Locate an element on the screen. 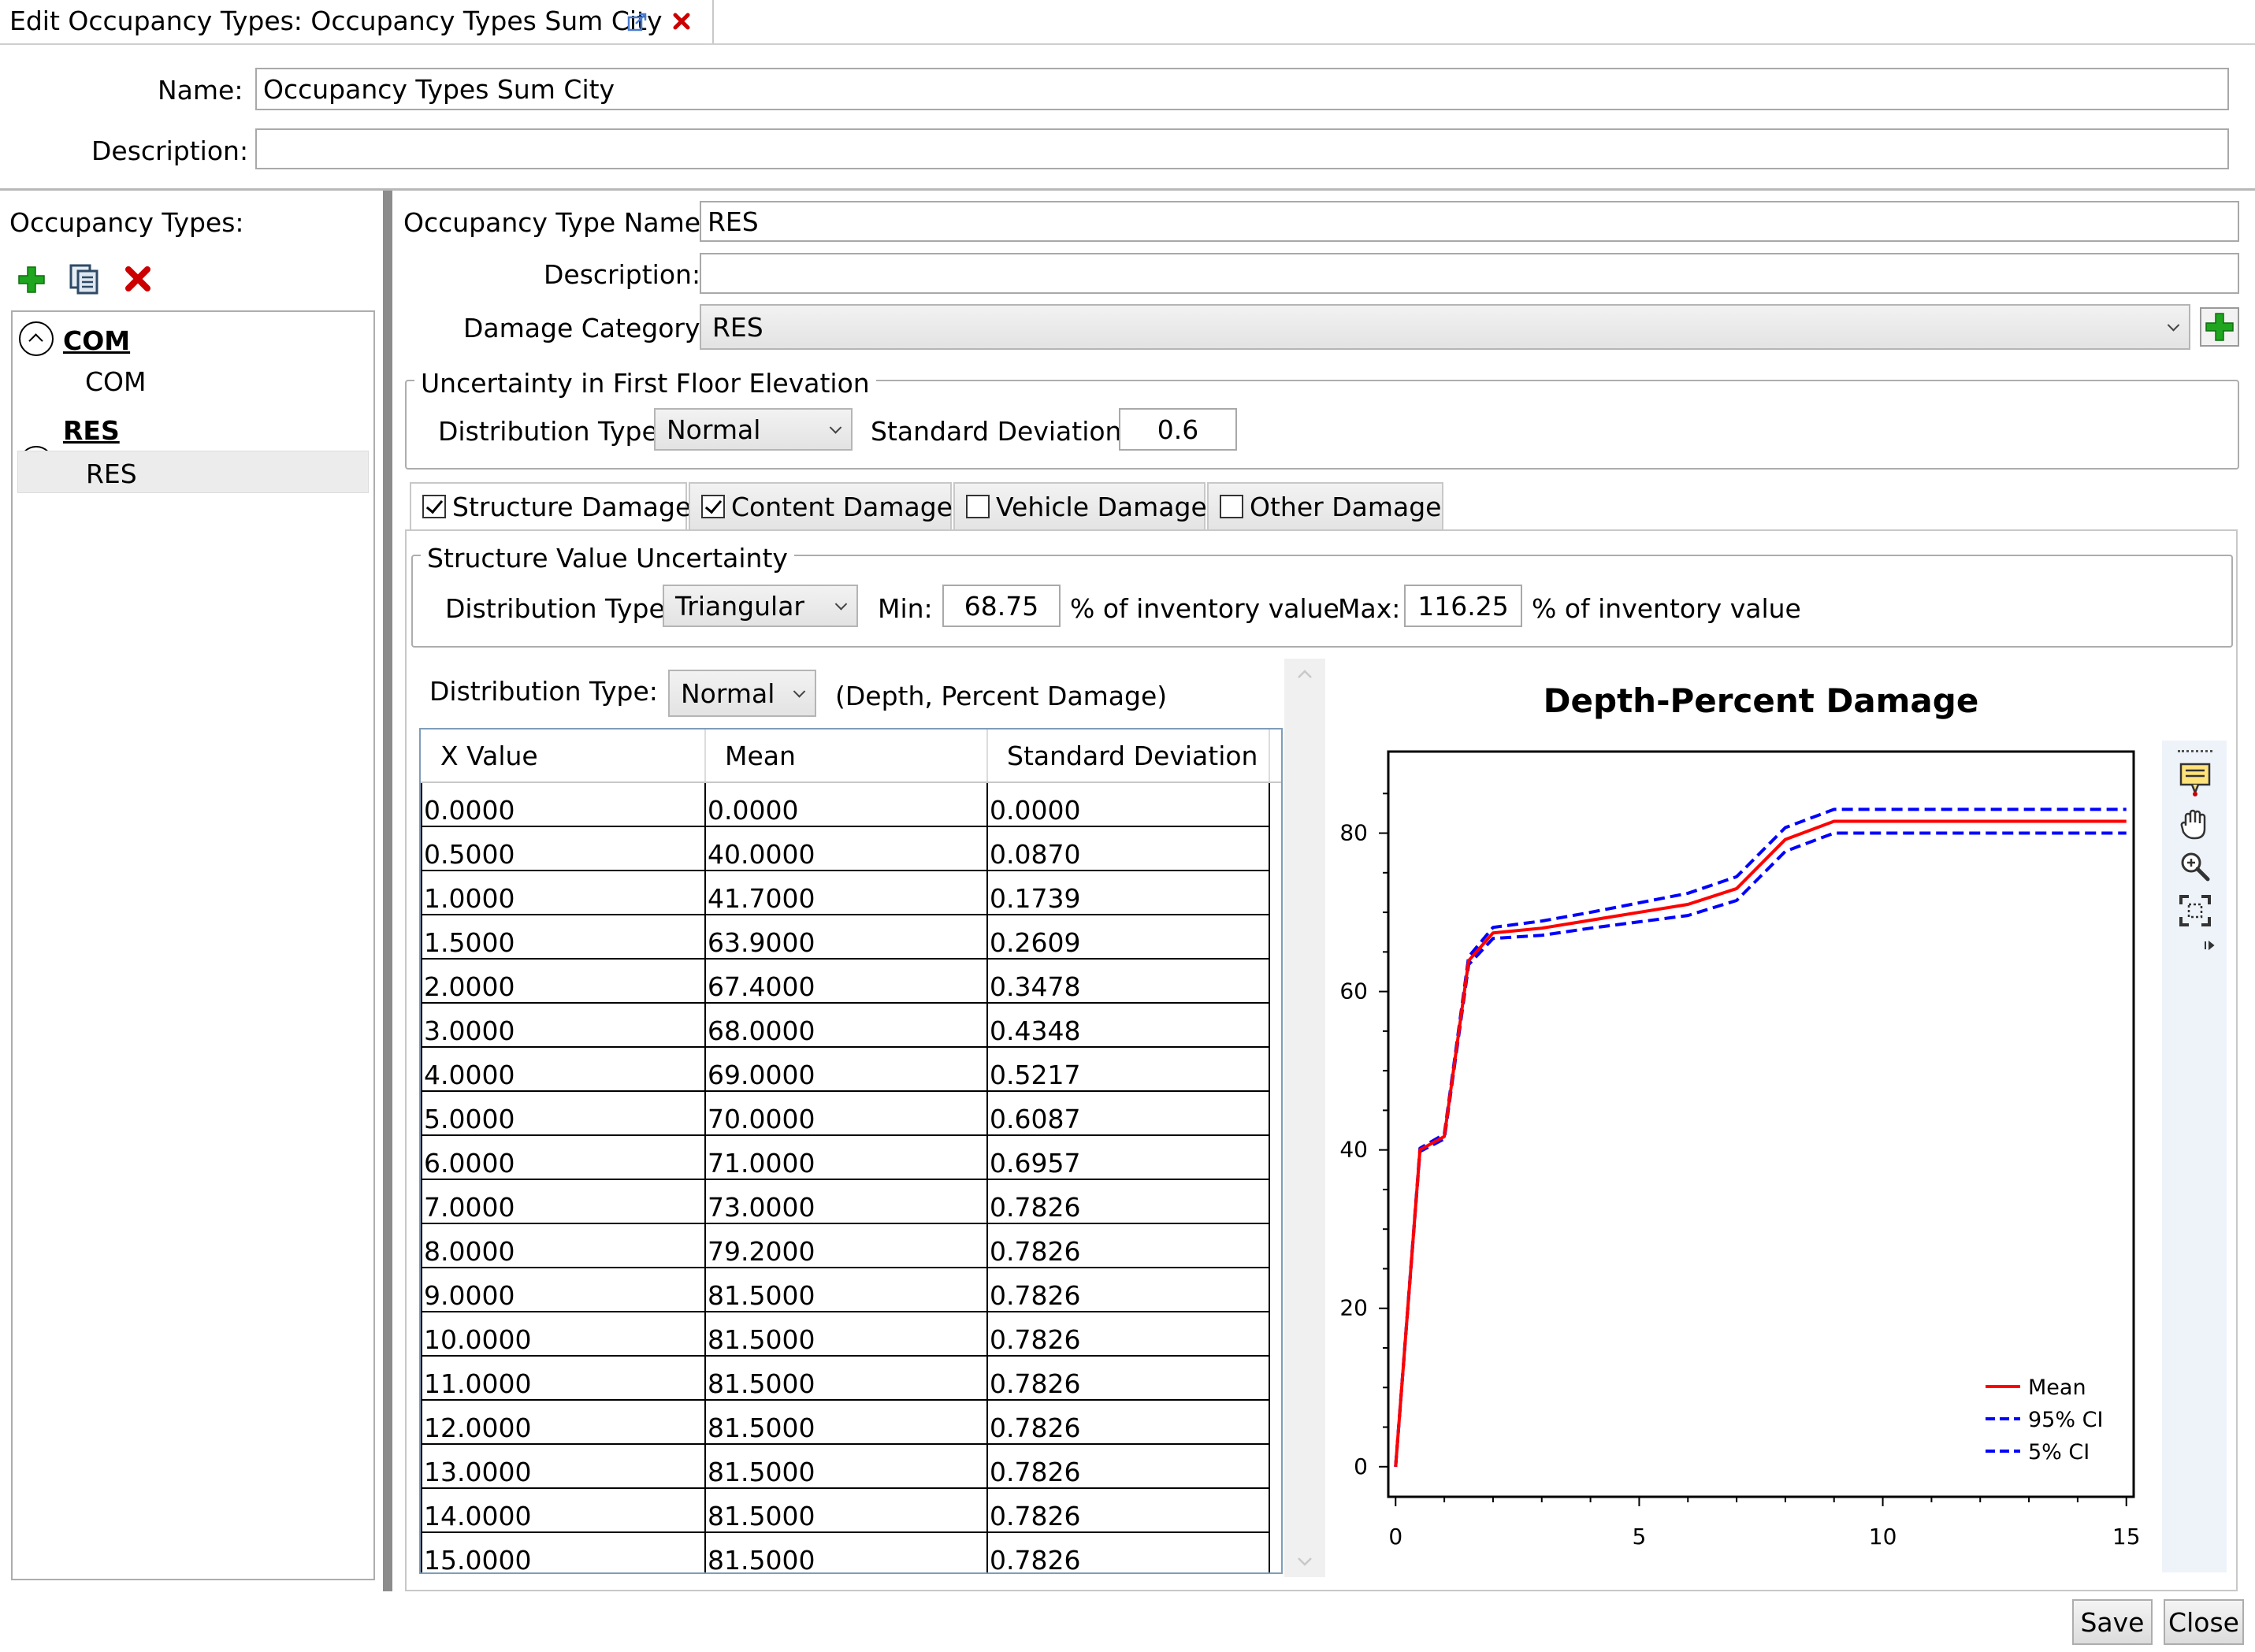 The height and width of the screenshot is (1652, 2255). std-dev-cell: 0.0870 is located at coordinates (1128, 848).